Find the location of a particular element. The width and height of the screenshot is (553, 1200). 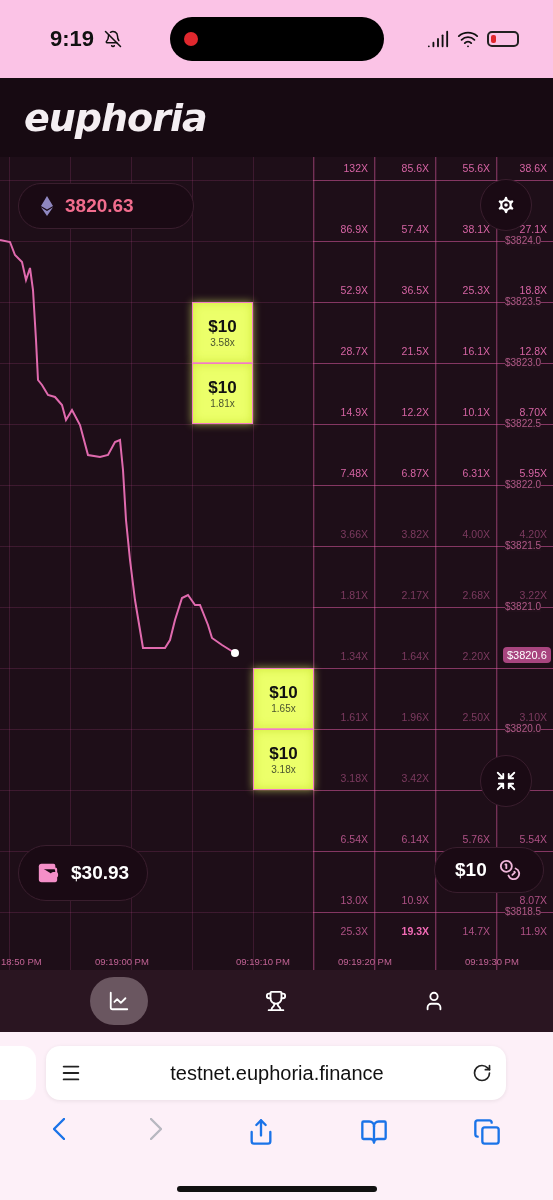

price-level-label: $3820.0 is located at coordinates (523, 728).